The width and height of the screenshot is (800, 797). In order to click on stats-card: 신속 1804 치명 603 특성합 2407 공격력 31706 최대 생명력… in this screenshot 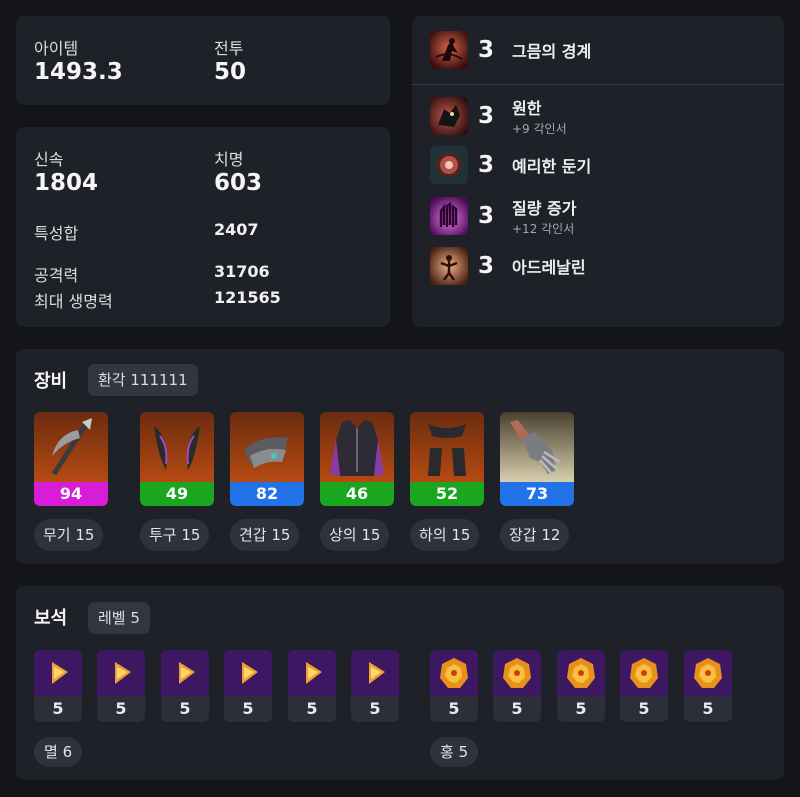, I will do `click(203, 227)`.